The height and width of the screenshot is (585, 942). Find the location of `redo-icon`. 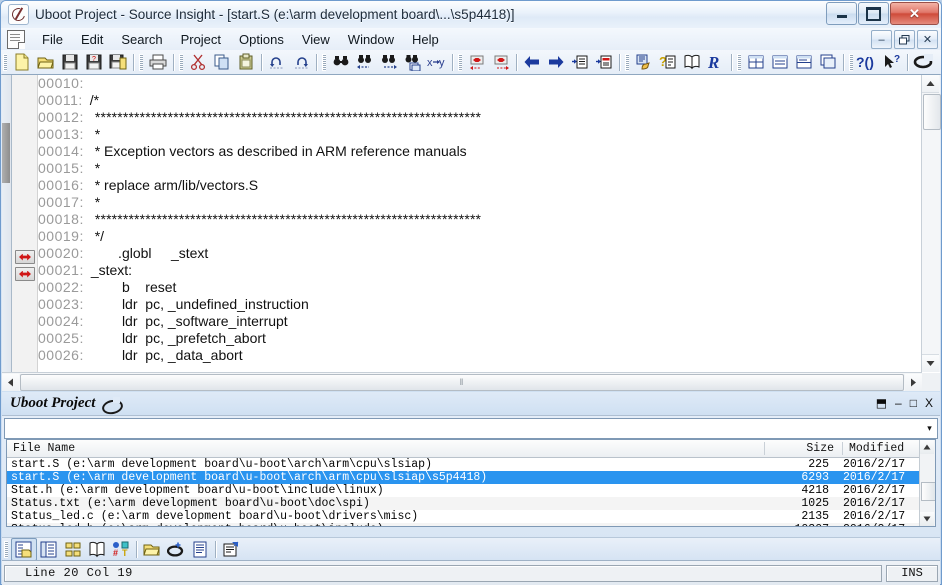

redo-icon is located at coordinates (301, 62).